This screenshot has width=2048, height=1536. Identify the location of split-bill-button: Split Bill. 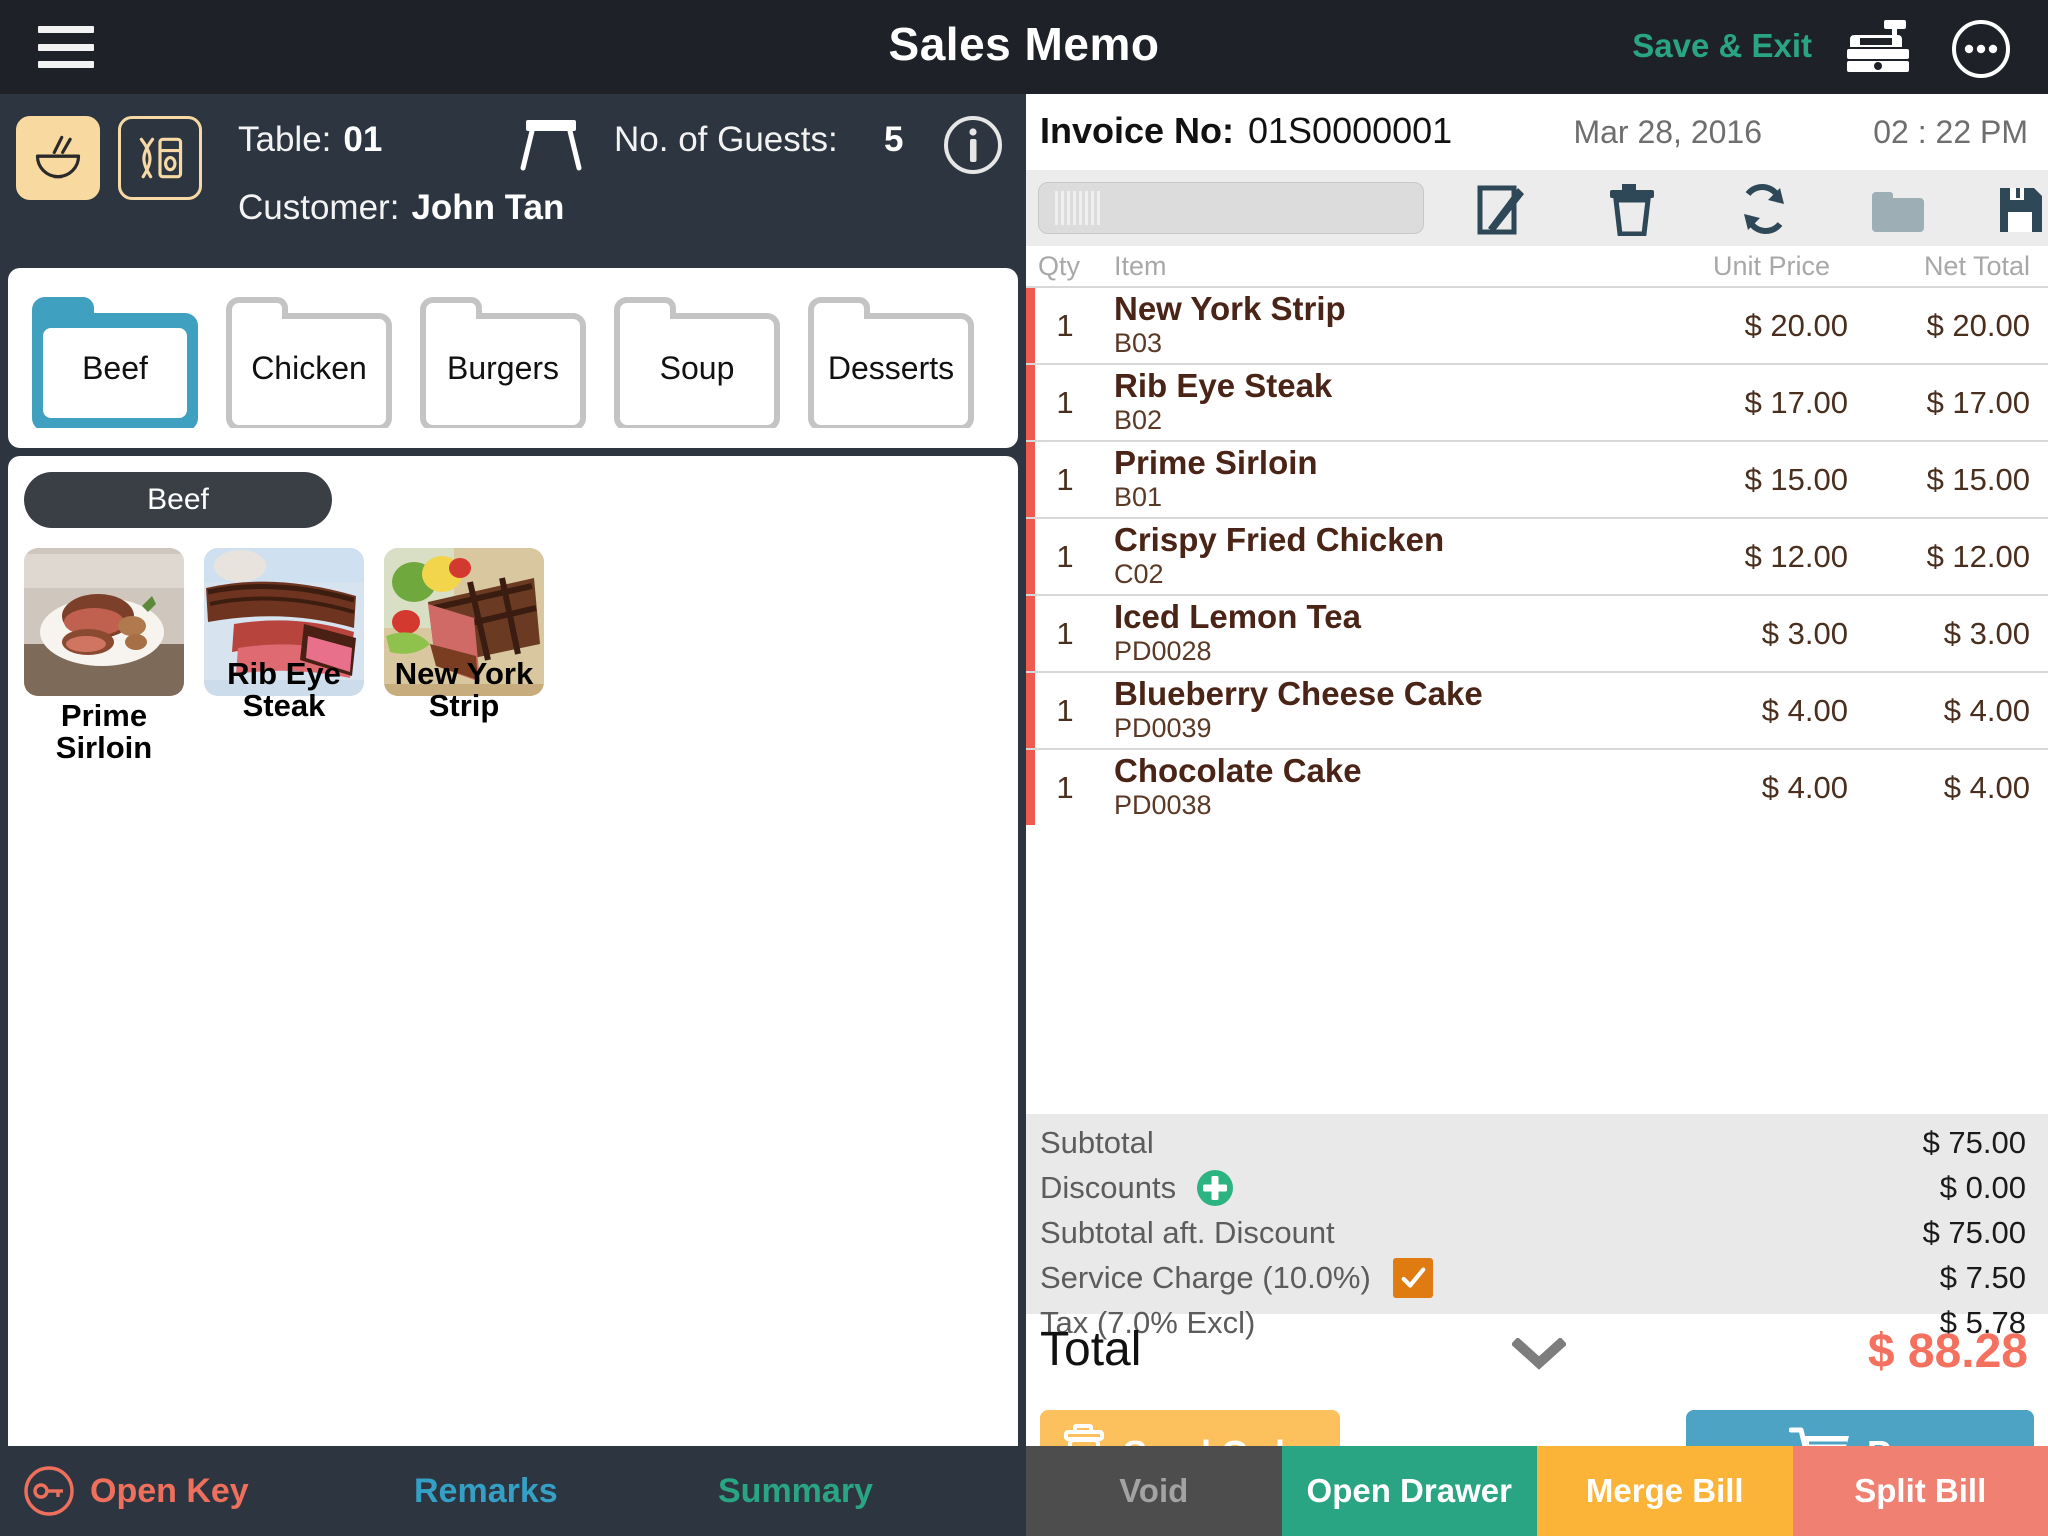
(1920, 1491).